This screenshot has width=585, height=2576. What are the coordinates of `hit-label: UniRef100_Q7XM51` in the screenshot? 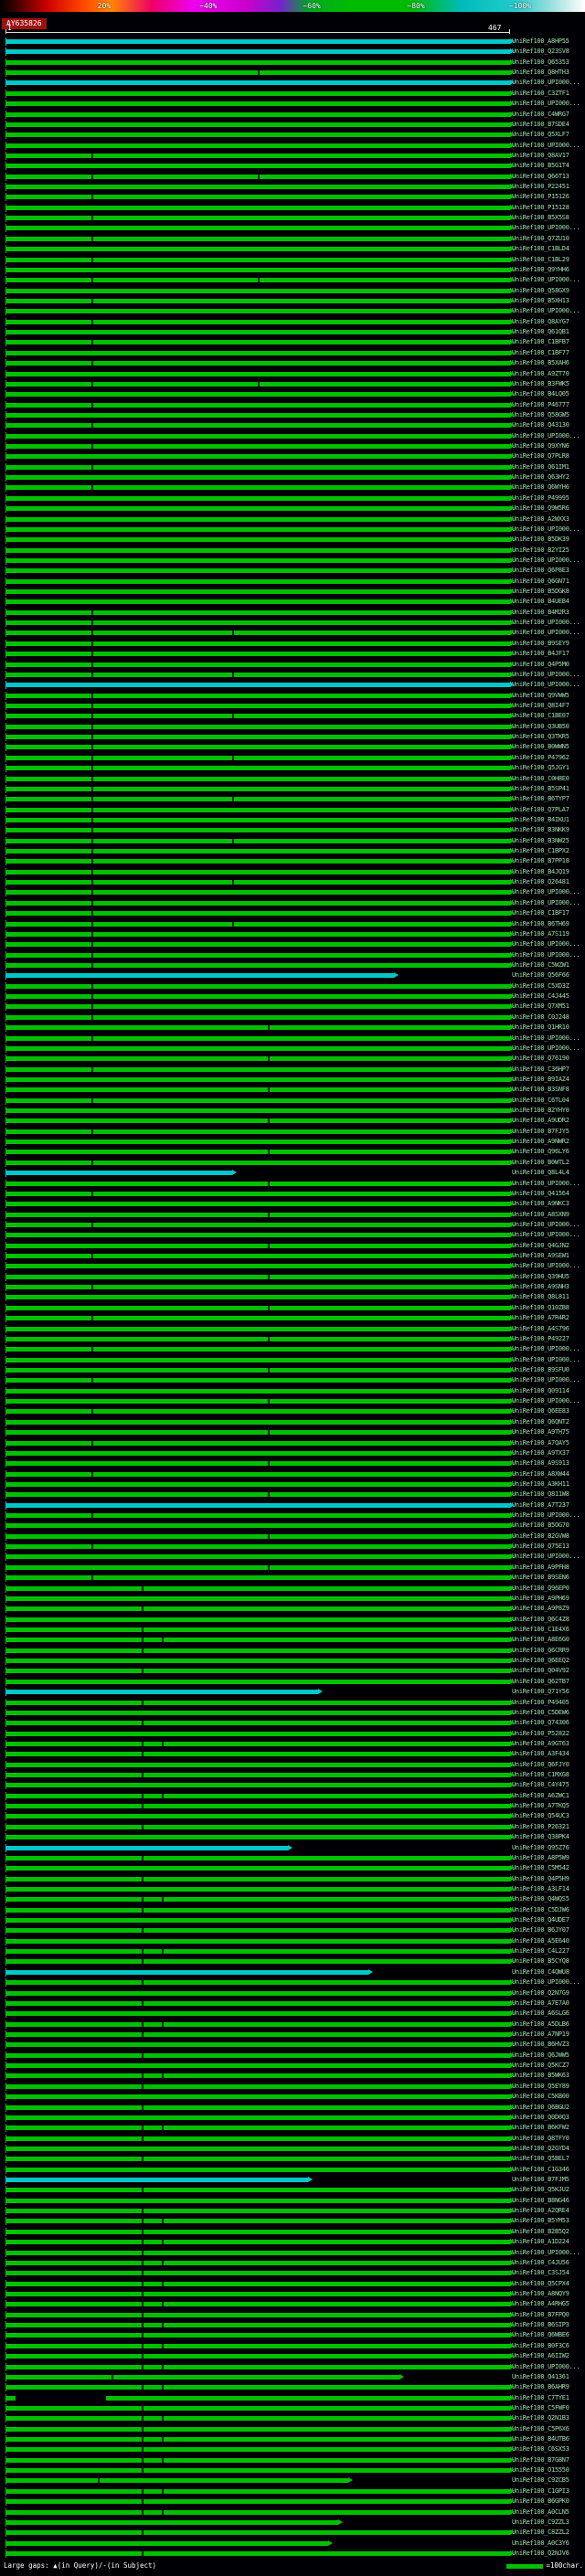 It's located at (548, 1007).